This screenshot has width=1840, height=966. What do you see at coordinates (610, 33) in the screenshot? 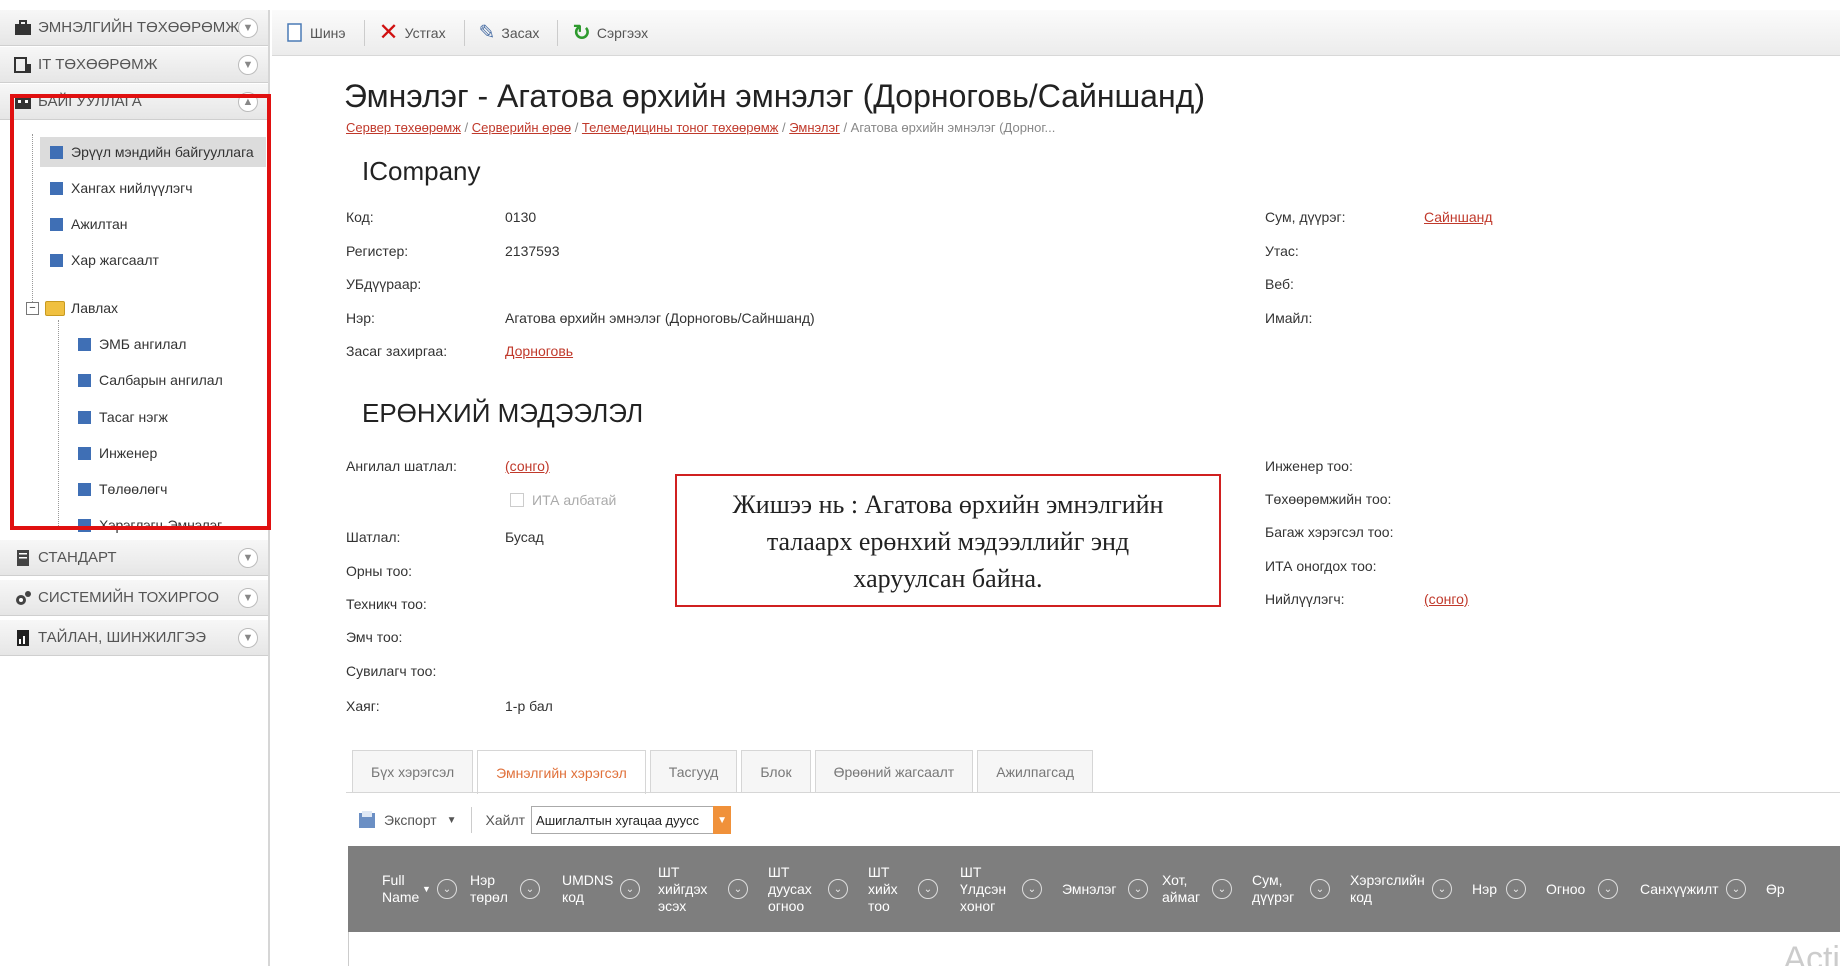
I see `refresh-button: ↻ Сэргээх` at bounding box center [610, 33].